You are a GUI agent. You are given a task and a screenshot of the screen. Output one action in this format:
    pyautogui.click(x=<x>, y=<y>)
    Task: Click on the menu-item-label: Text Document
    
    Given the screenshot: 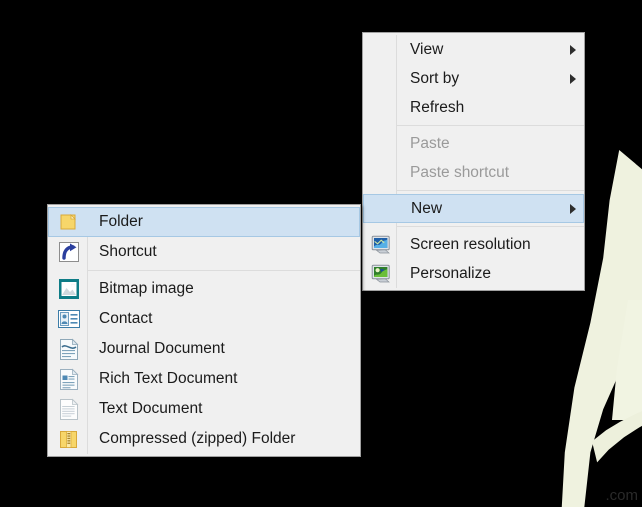 What is the action you would take?
    pyautogui.click(x=151, y=409)
    